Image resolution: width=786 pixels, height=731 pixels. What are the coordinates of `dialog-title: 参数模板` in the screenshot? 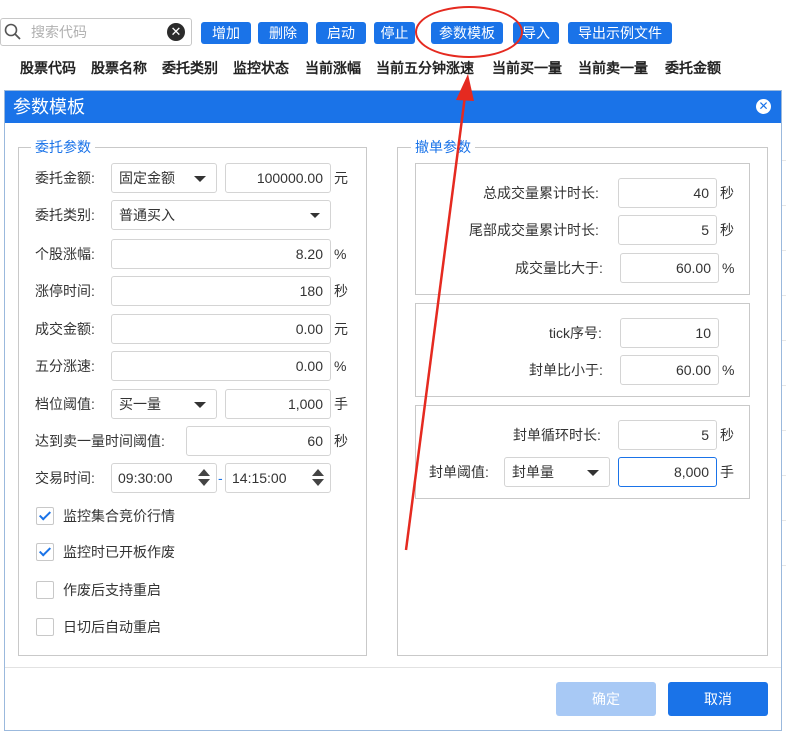 It's located at (49, 107).